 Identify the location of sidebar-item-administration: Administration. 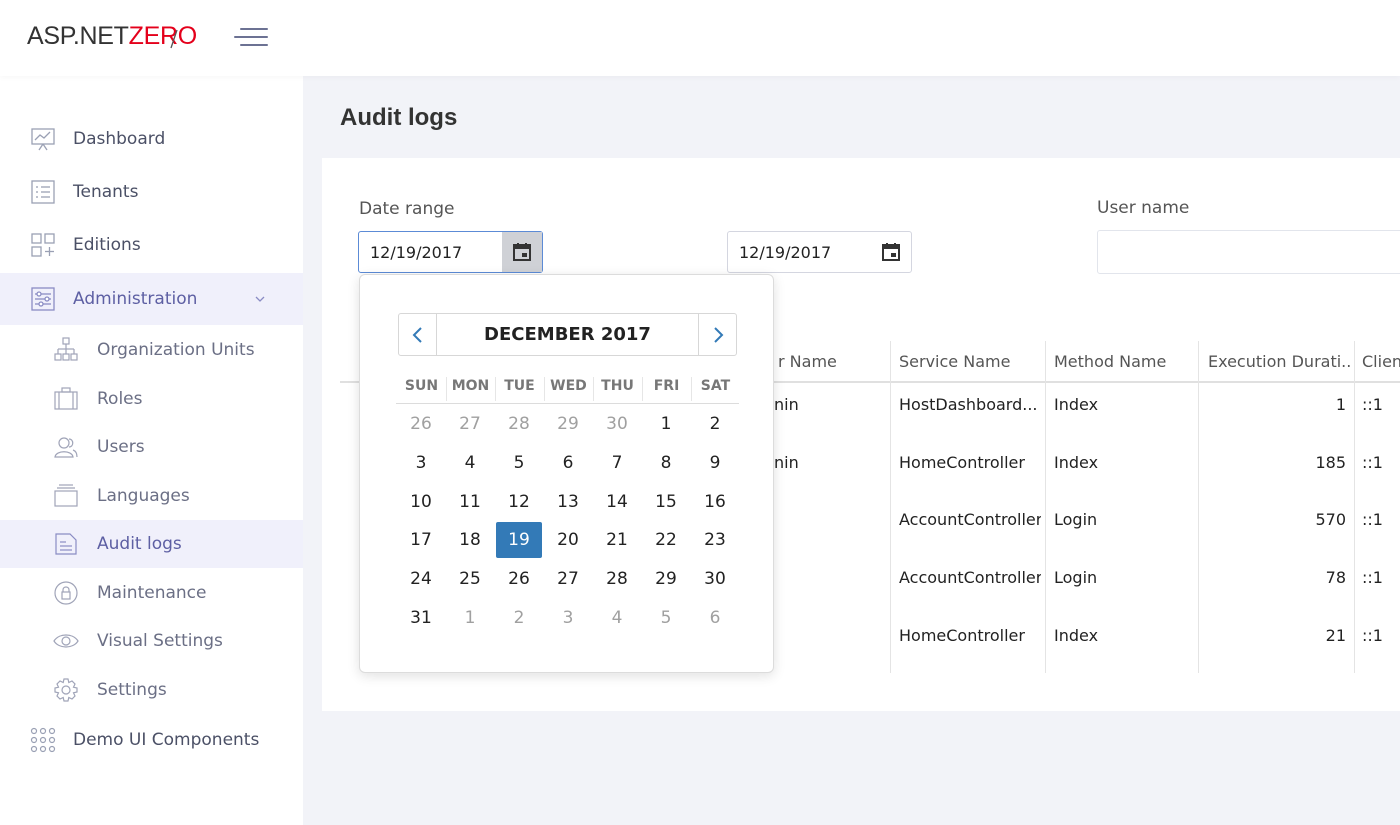
(151, 299).